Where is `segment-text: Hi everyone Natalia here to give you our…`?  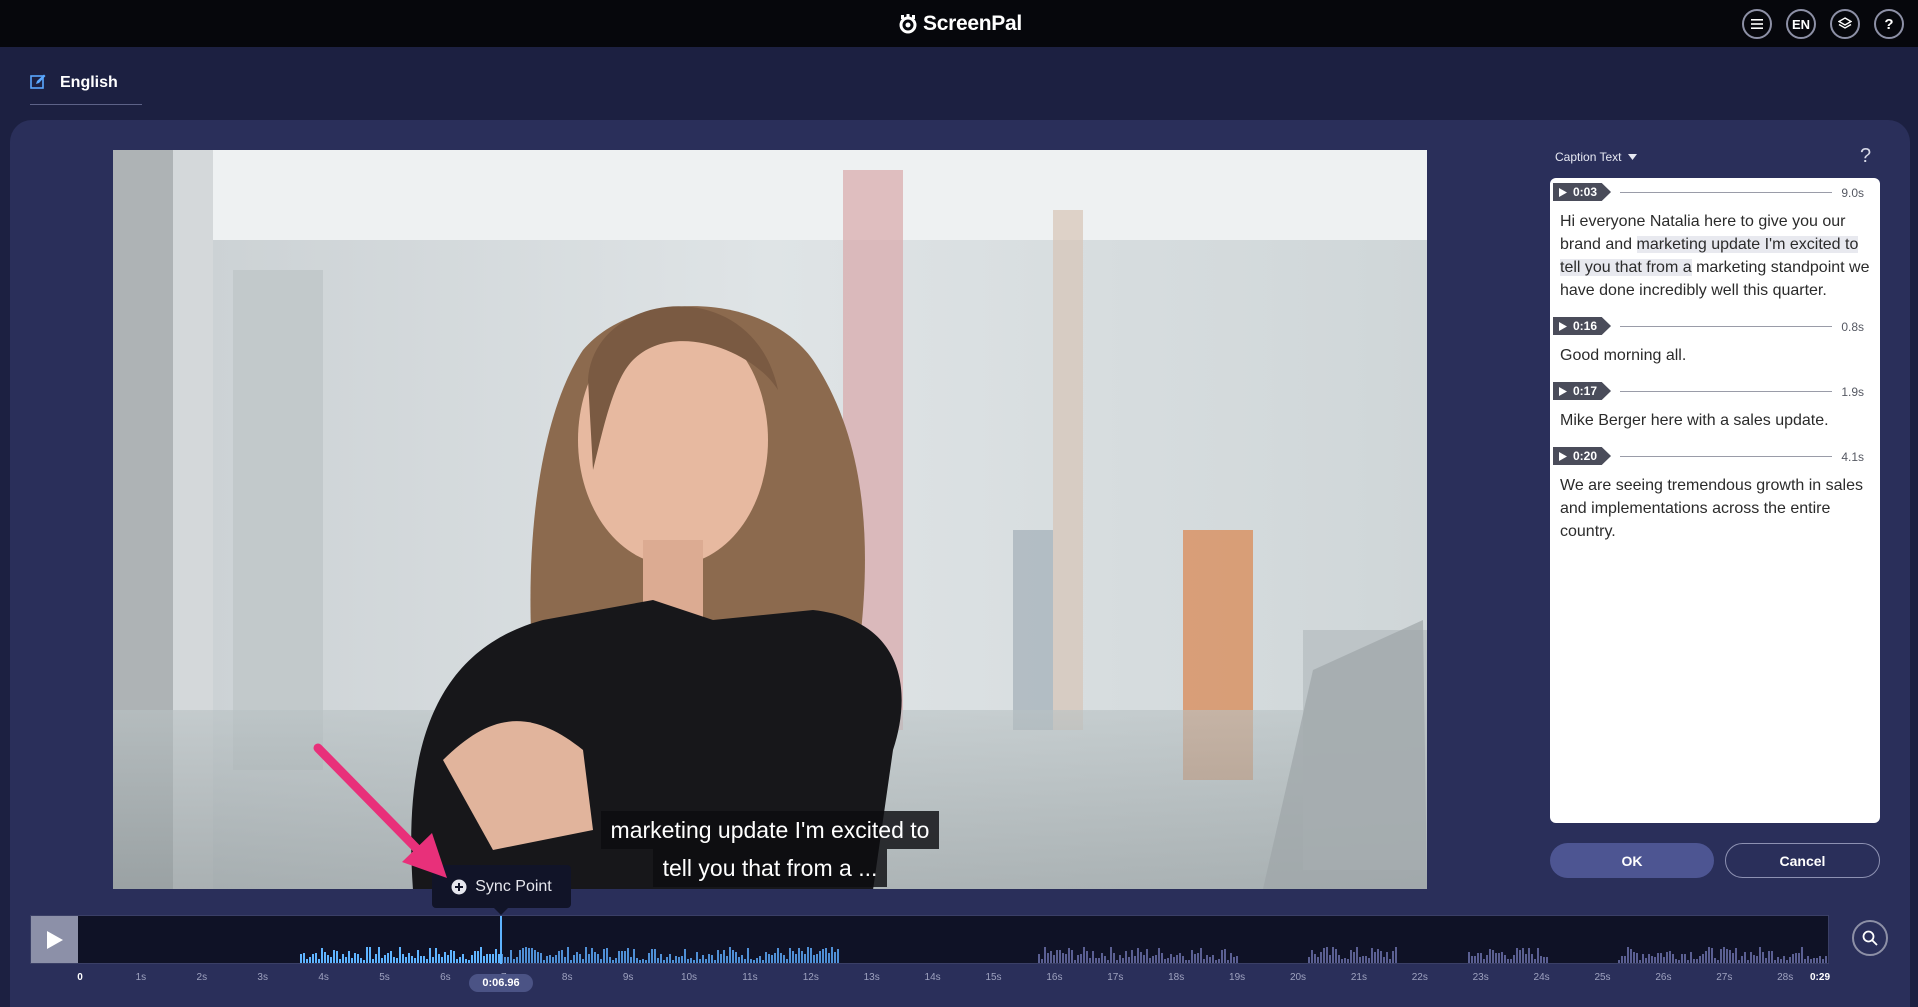
segment-text: Hi everyone Natalia here to give you our… is located at coordinates (1715, 256).